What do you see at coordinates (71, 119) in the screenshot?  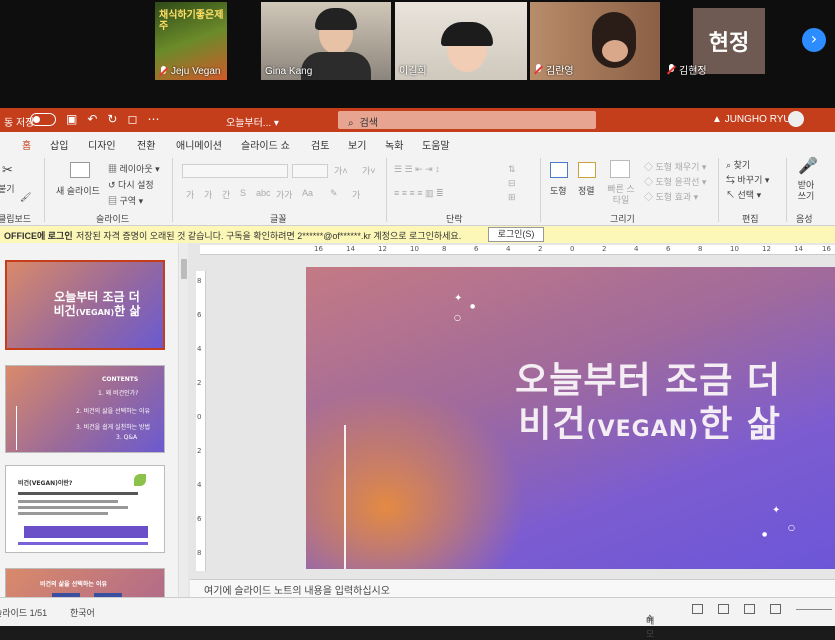 I see `save-icon: ▣` at bounding box center [71, 119].